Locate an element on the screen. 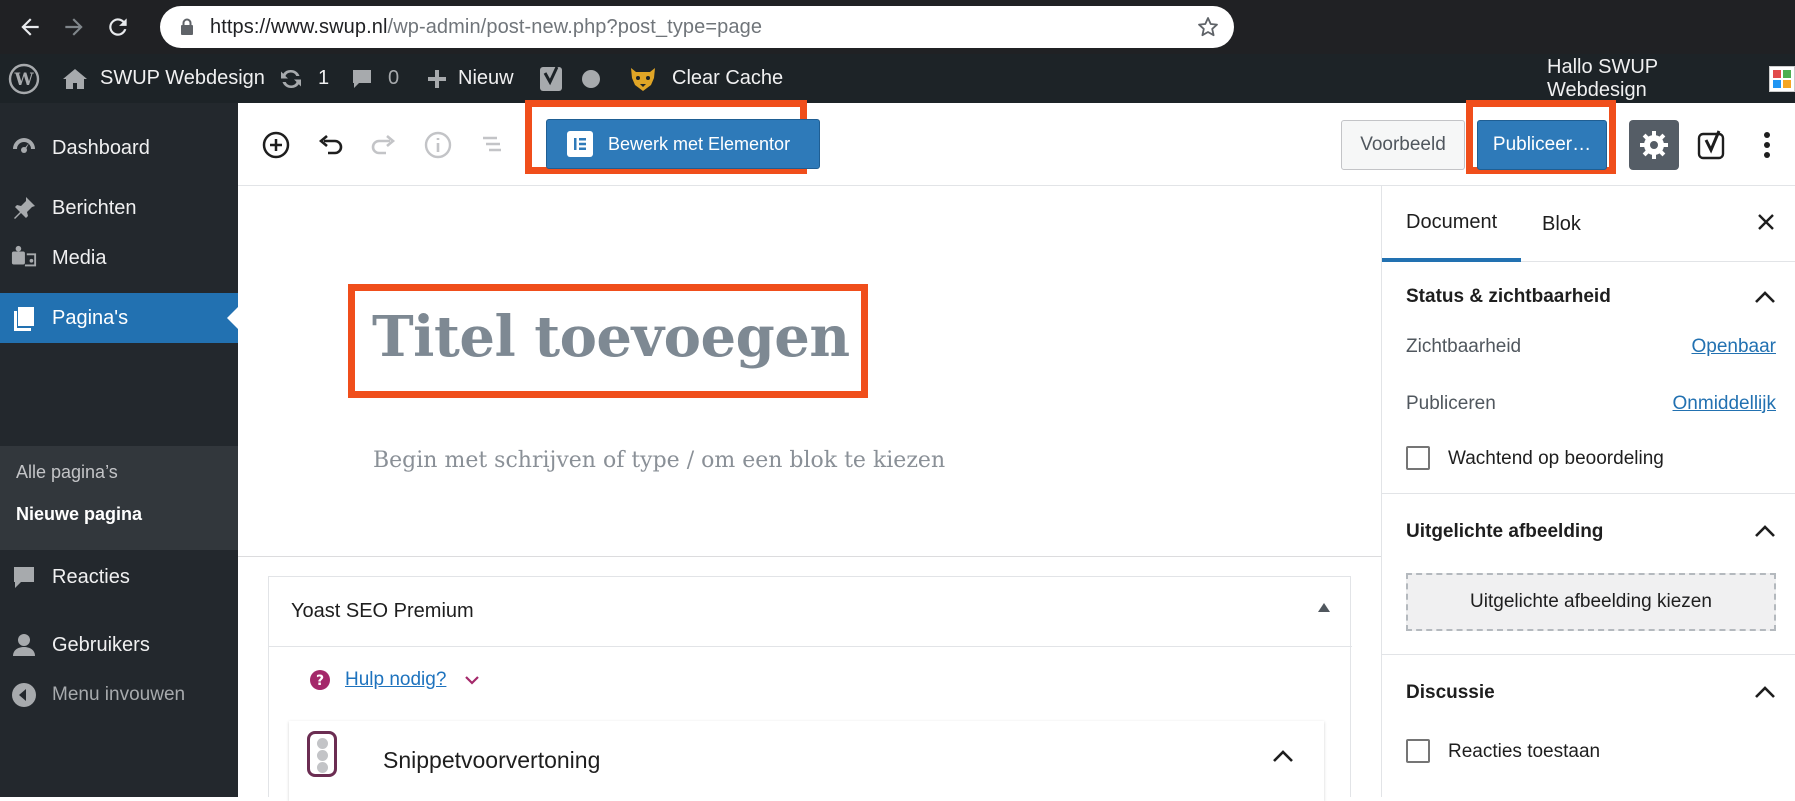 This screenshot has width=1795, height=801. snippet-preview-label: Snippetvoorvertoning is located at coordinates (492, 760).